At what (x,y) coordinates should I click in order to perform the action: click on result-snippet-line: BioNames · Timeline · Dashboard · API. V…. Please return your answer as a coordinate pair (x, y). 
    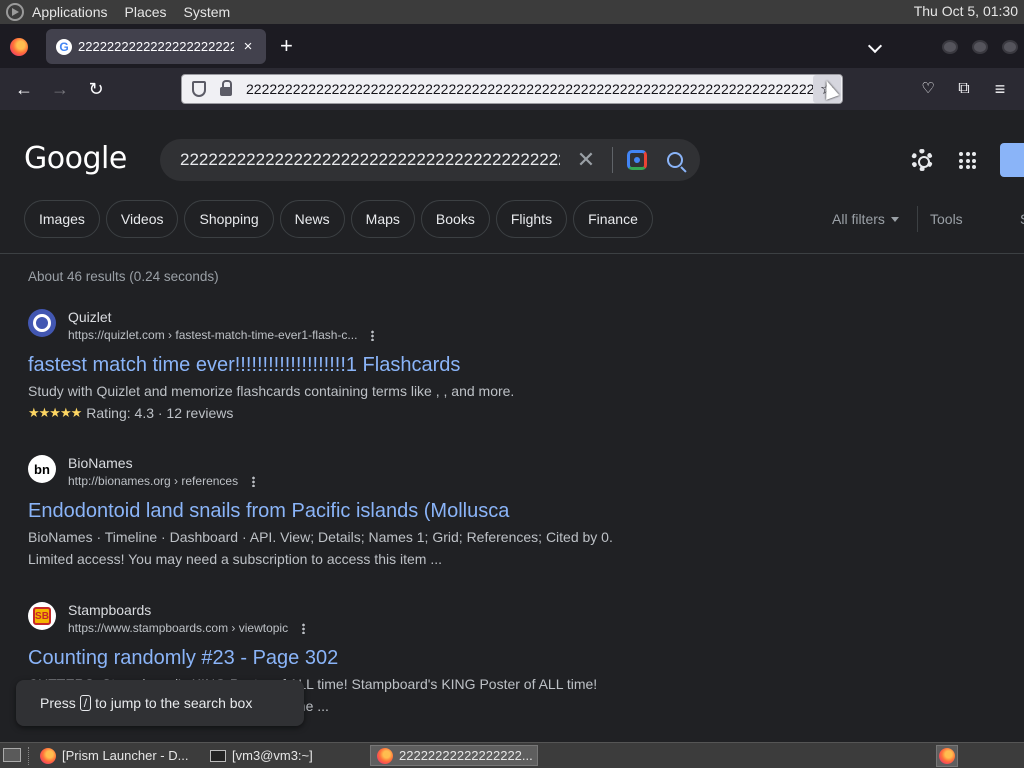
    Looking at the image, I should click on (320, 537).